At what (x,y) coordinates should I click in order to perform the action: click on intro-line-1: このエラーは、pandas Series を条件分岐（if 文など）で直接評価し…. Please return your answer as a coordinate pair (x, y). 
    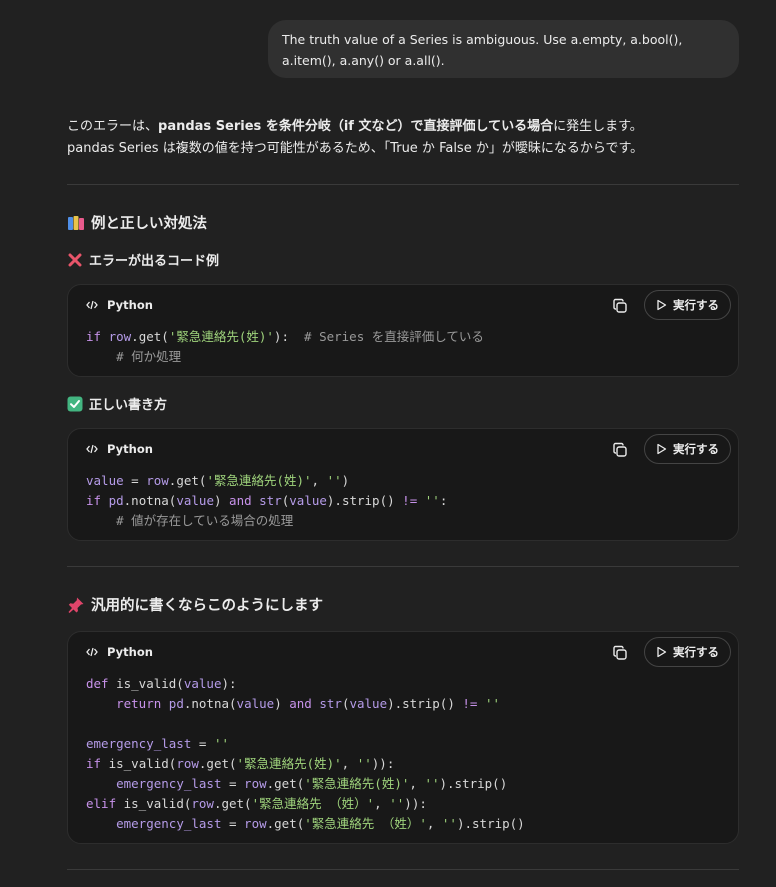
    Looking at the image, I should click on (355, 127).